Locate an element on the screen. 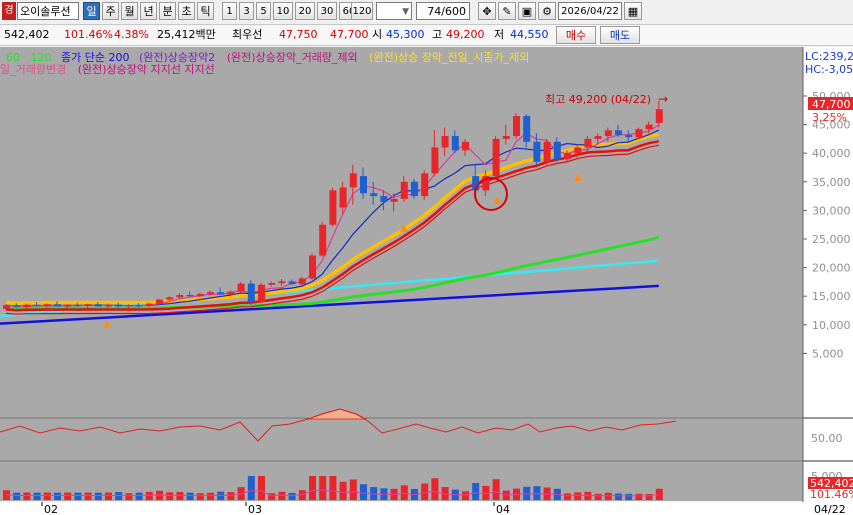 This screenshot has height=515, width=853. high-label: 고 is located at coordinates (437, 34).